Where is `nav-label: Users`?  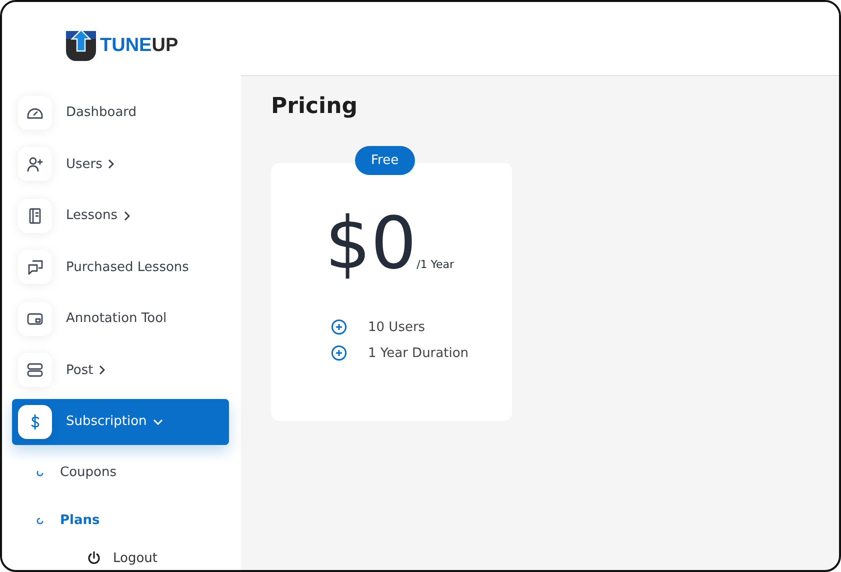
nav-label: Users is located at coordinates (84, 164).